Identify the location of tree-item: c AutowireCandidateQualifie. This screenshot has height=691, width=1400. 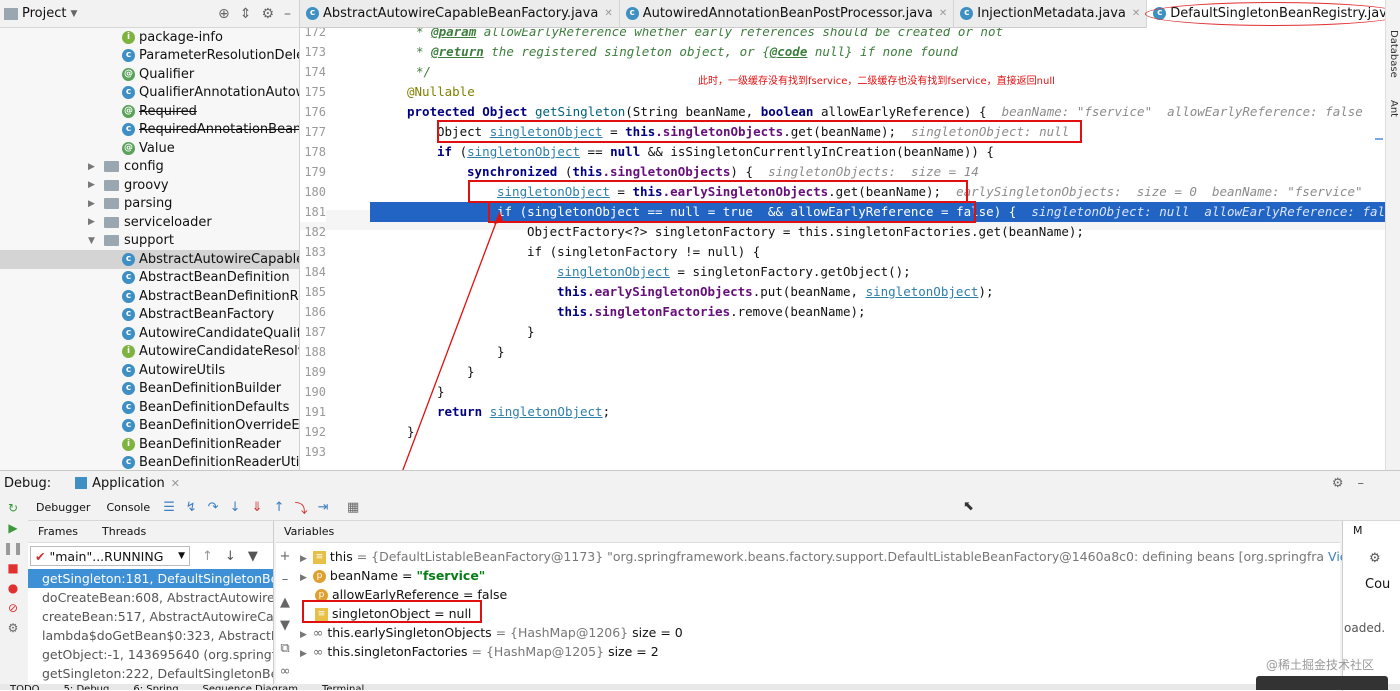
(149, 333).